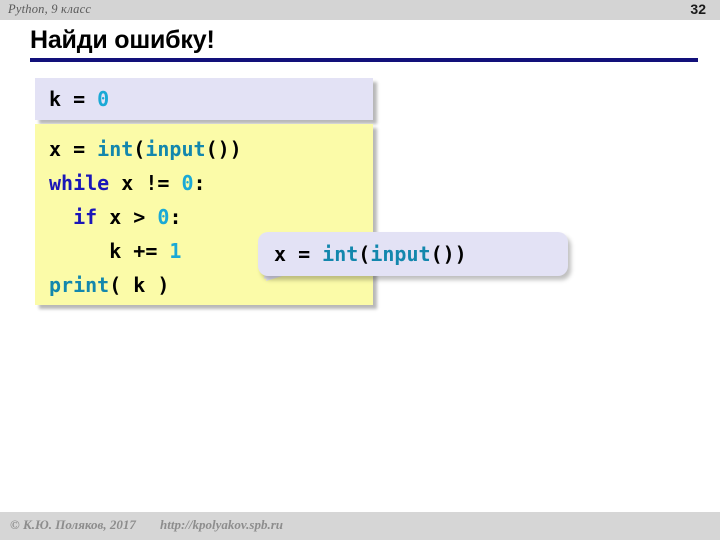 The height and width of the screenshot is (540, 720). Describe the element at coordinates (211, 99) in the screenshot. I see `code-line: k = 0` at that location.